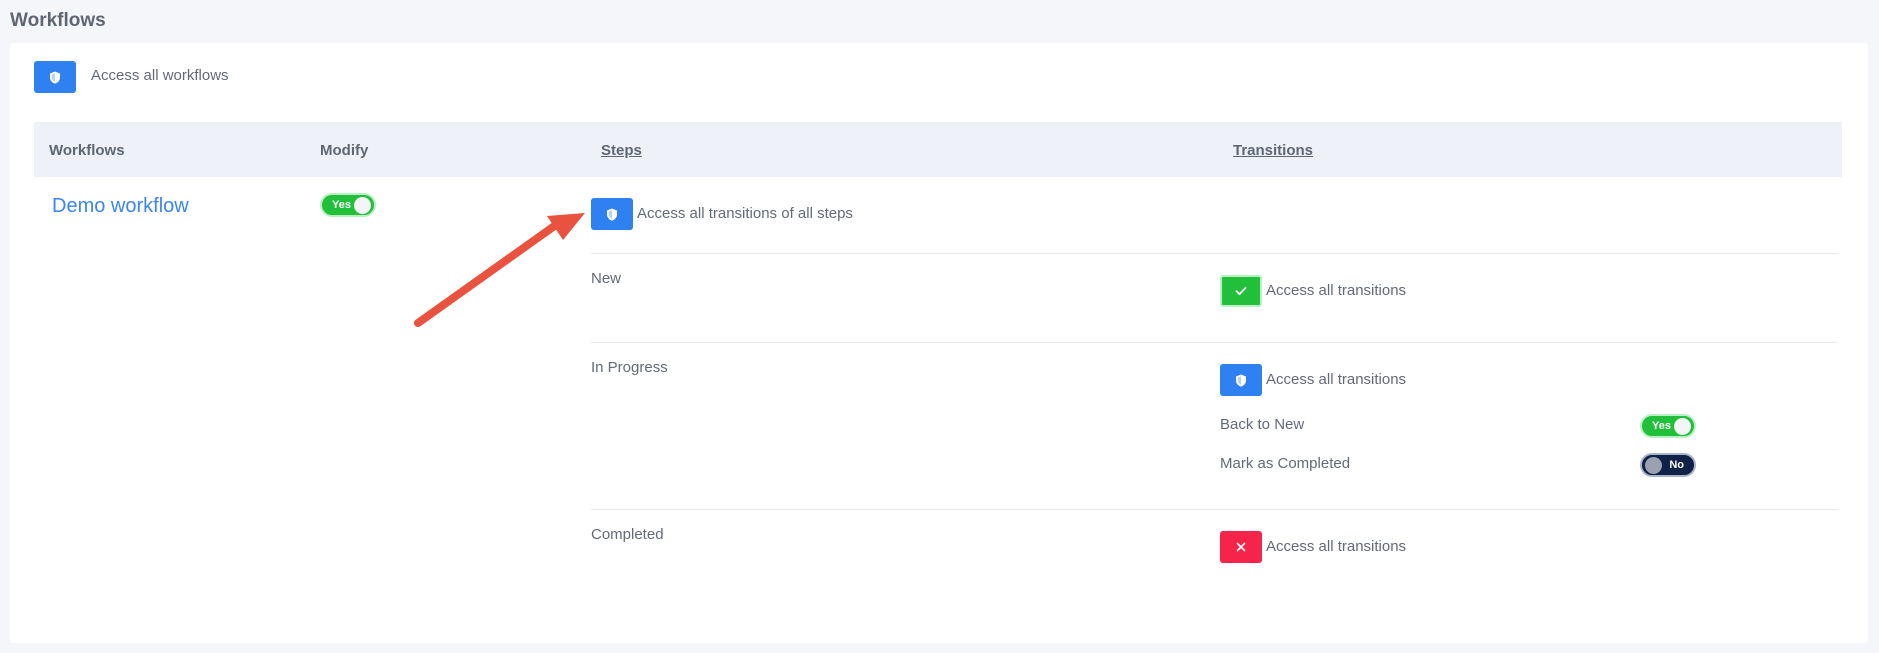 Image resolution: width=1879 pixels, height=653 pixels. What do you see at coordinates (499, 270) in the screenshot?
I see `annotation-arrow` at bounding box center [499, 270].